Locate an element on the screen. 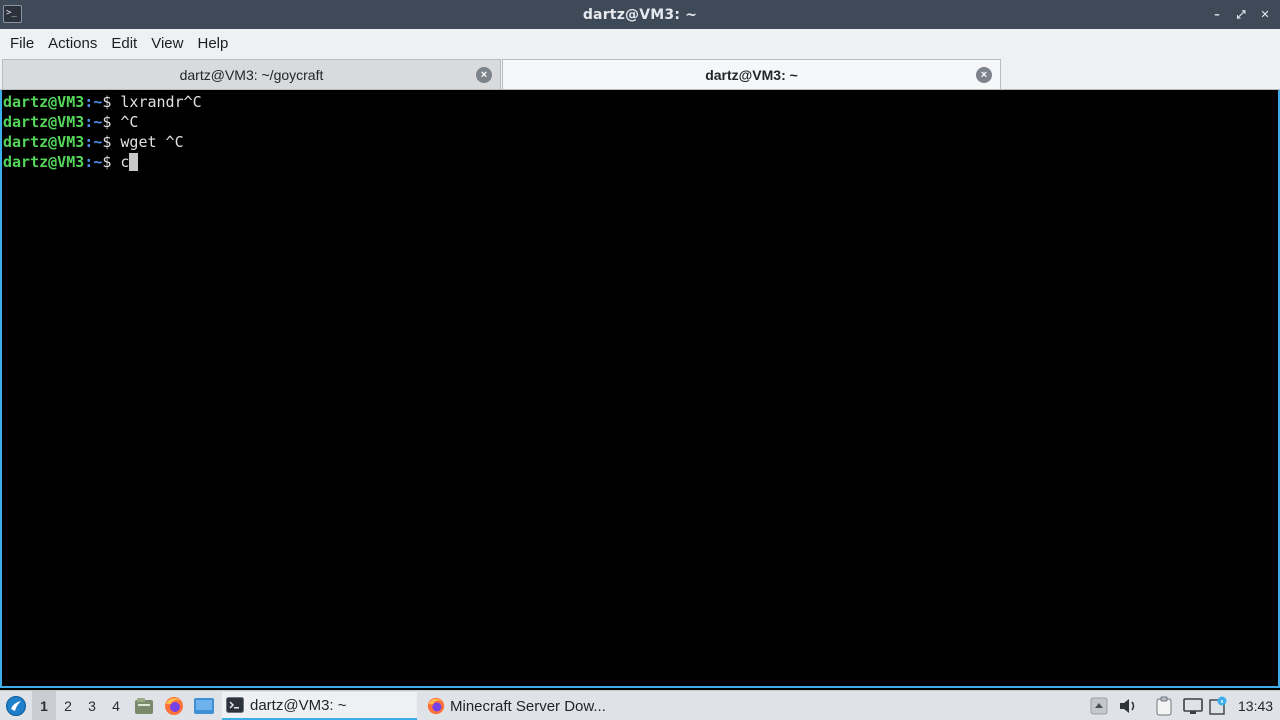 The width and height of the screenshot is (1280, 720). firefox-launcher is located at coordinates (174, 705).